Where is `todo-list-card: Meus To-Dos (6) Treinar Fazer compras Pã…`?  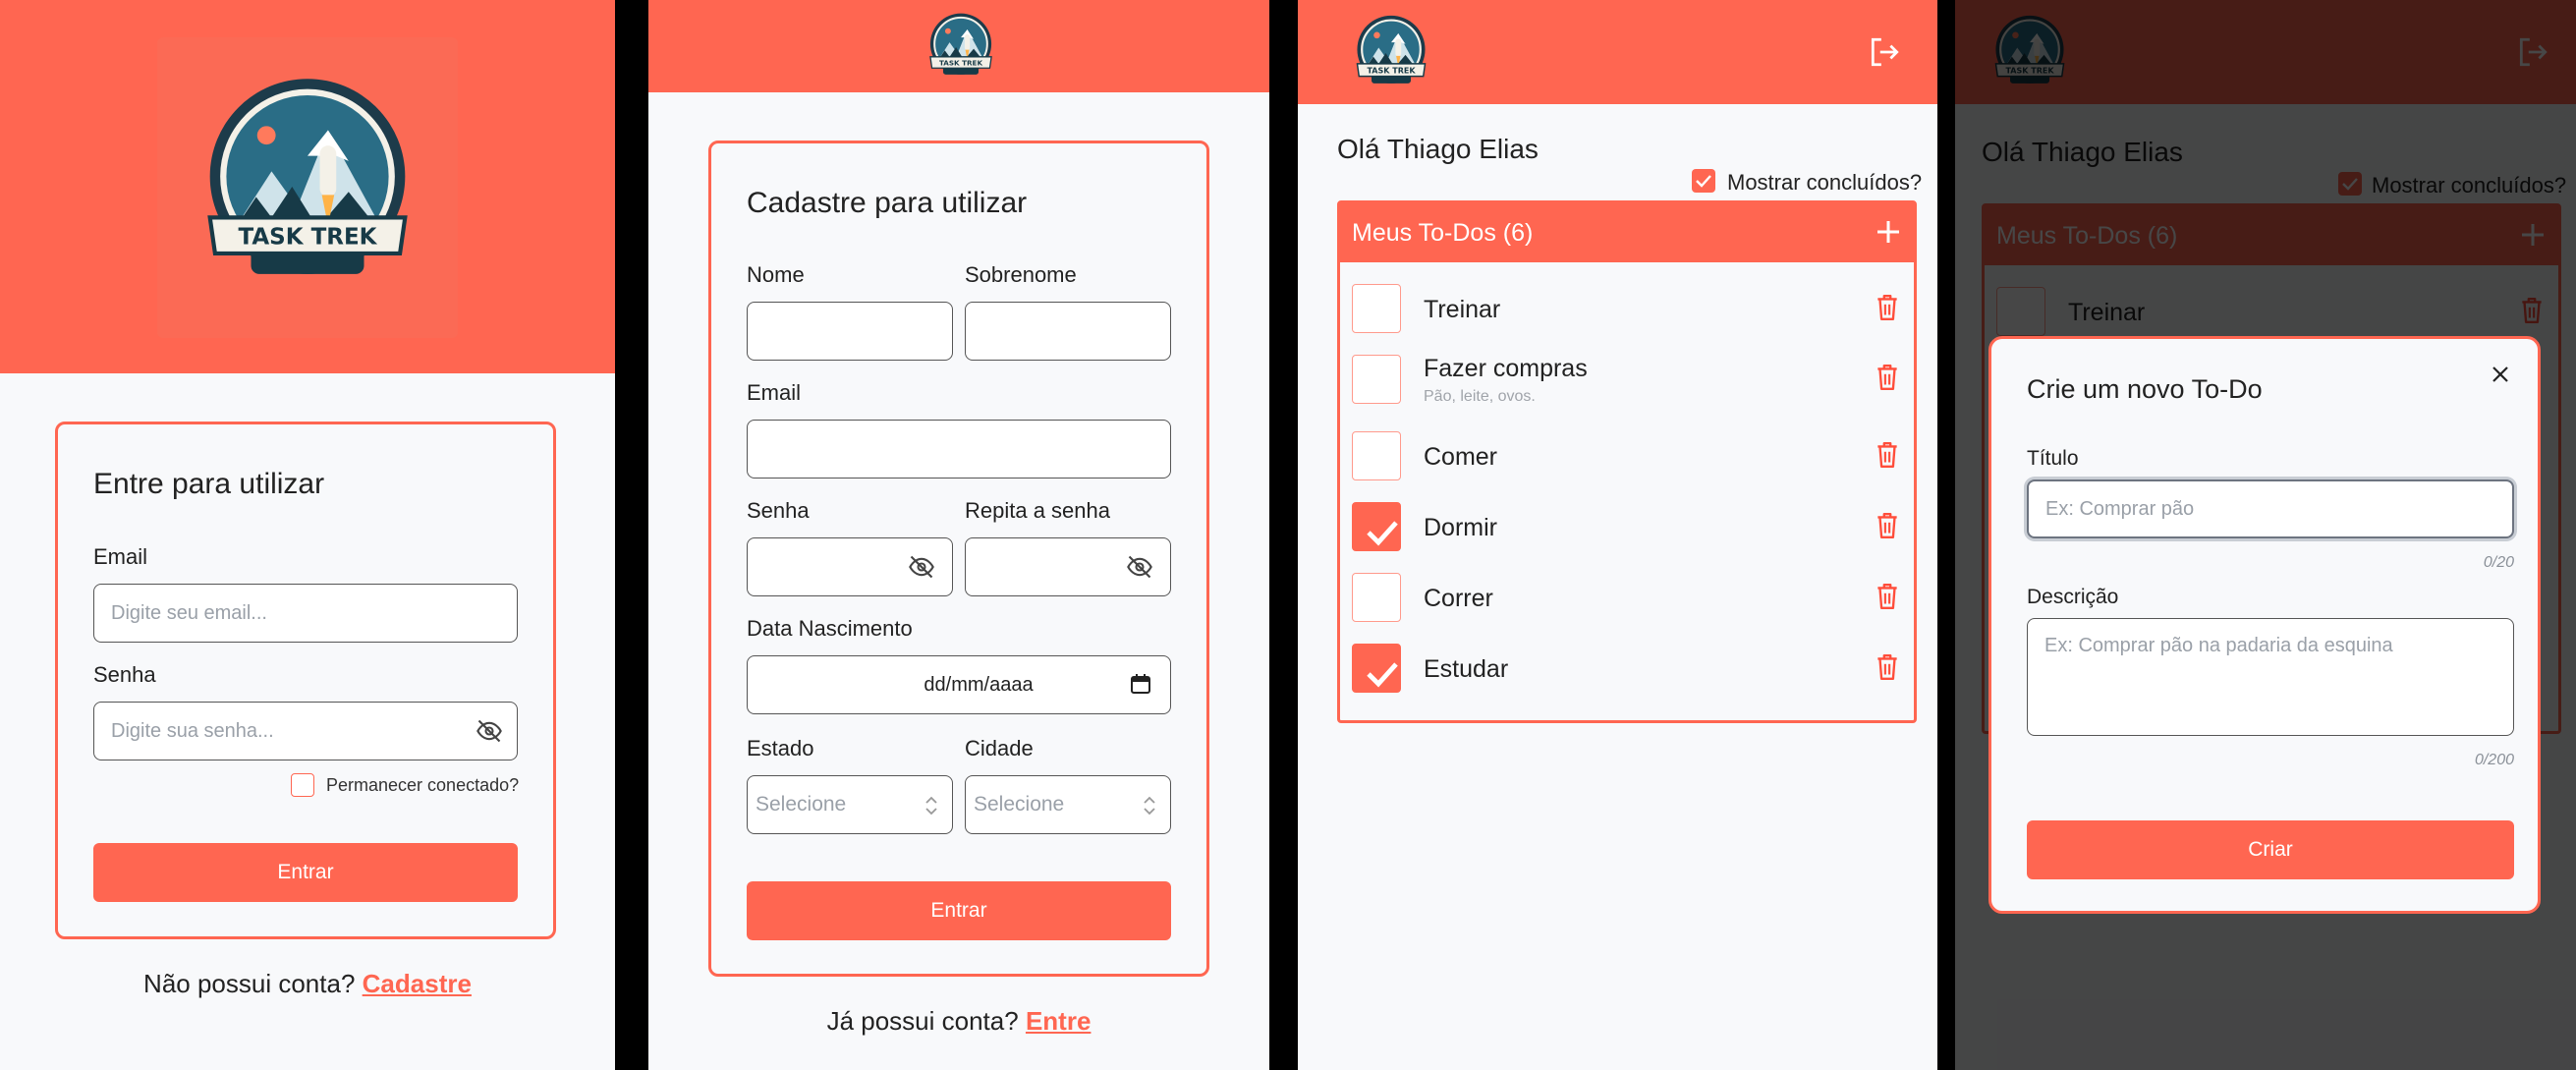
todo-list-card: Meus To-Dos (6) Treinar Fazer compras Pã… is located at coordinates (1627, 461).